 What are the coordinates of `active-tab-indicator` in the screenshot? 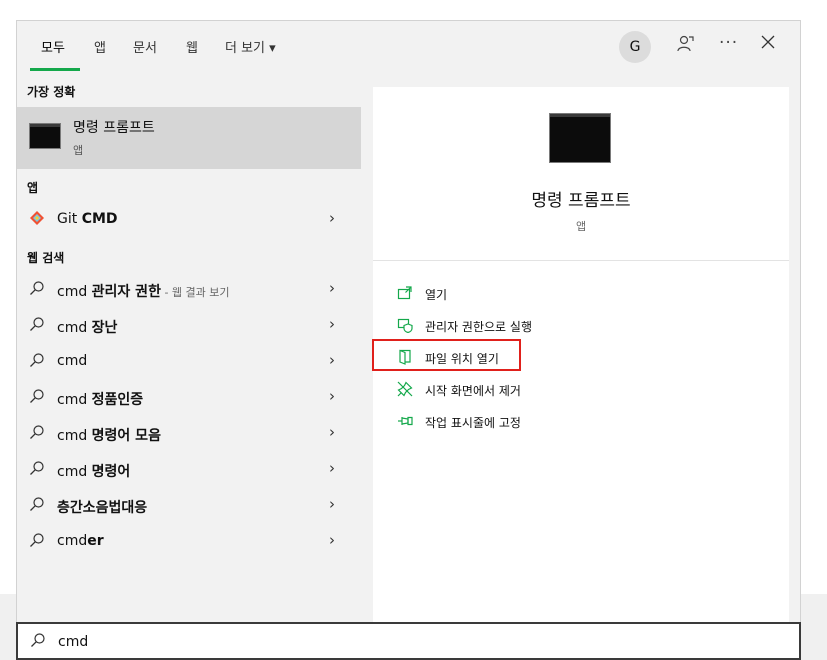 It's located at (55, 69).